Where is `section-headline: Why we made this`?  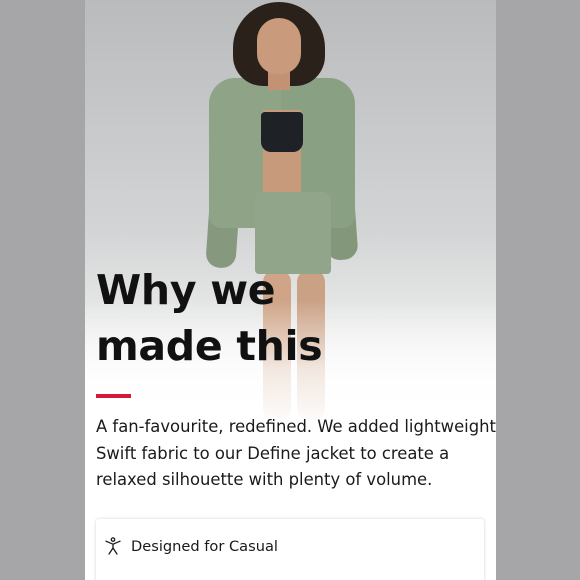
section-headline: Why we made this is located at coordinates (209, 318).